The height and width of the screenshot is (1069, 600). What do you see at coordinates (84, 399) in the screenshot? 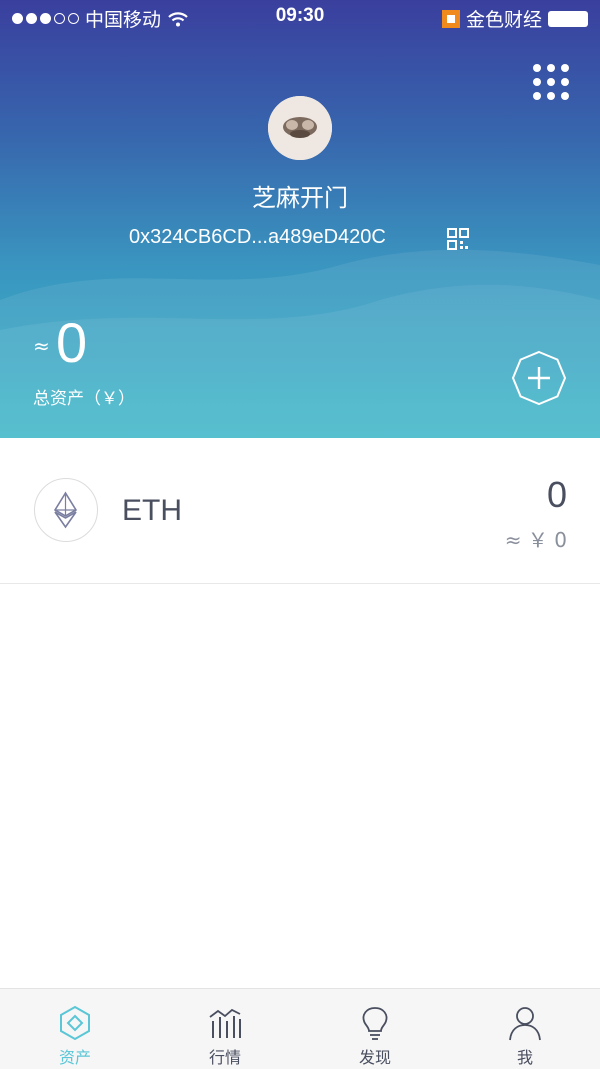
I see `total-assets-label: 总资产（￥）` at bounding box center [84, 399].